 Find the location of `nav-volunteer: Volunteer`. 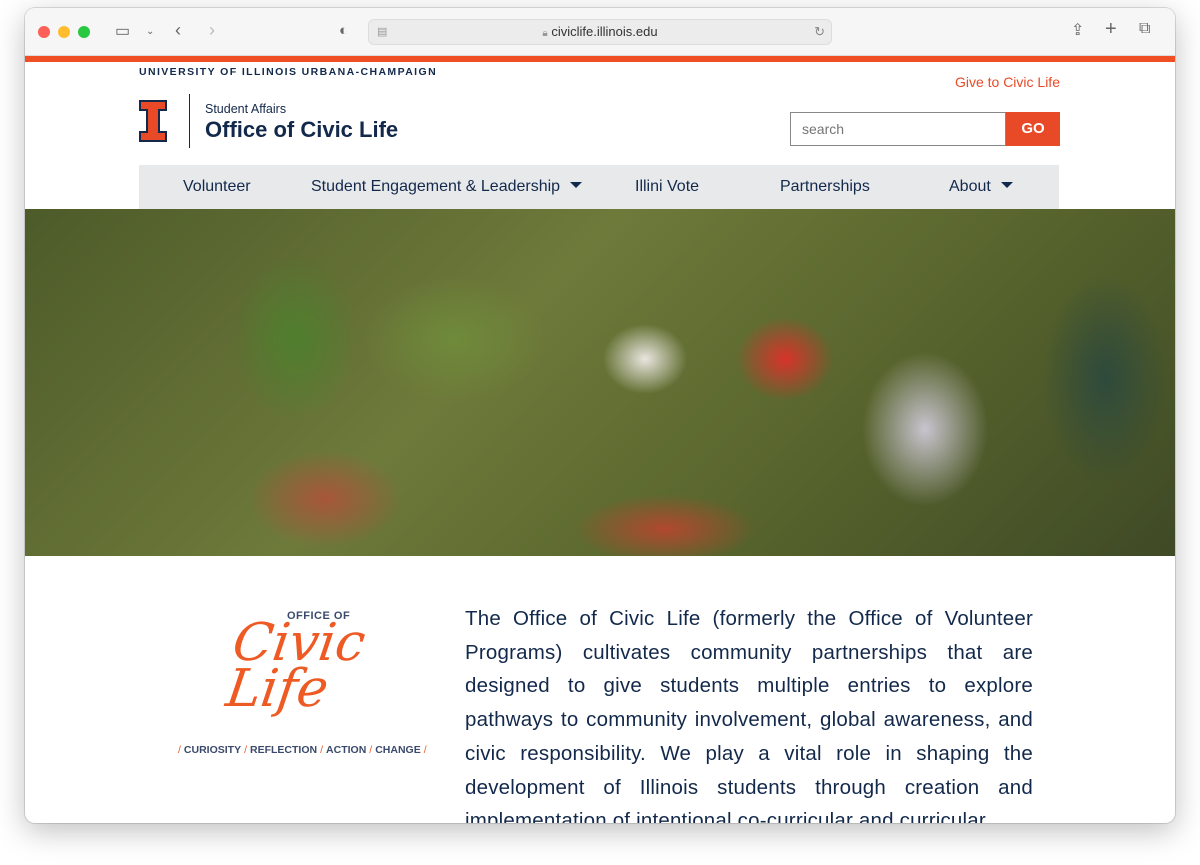

nav-volunteer: Volunteer is located at coordinates (217, 187).